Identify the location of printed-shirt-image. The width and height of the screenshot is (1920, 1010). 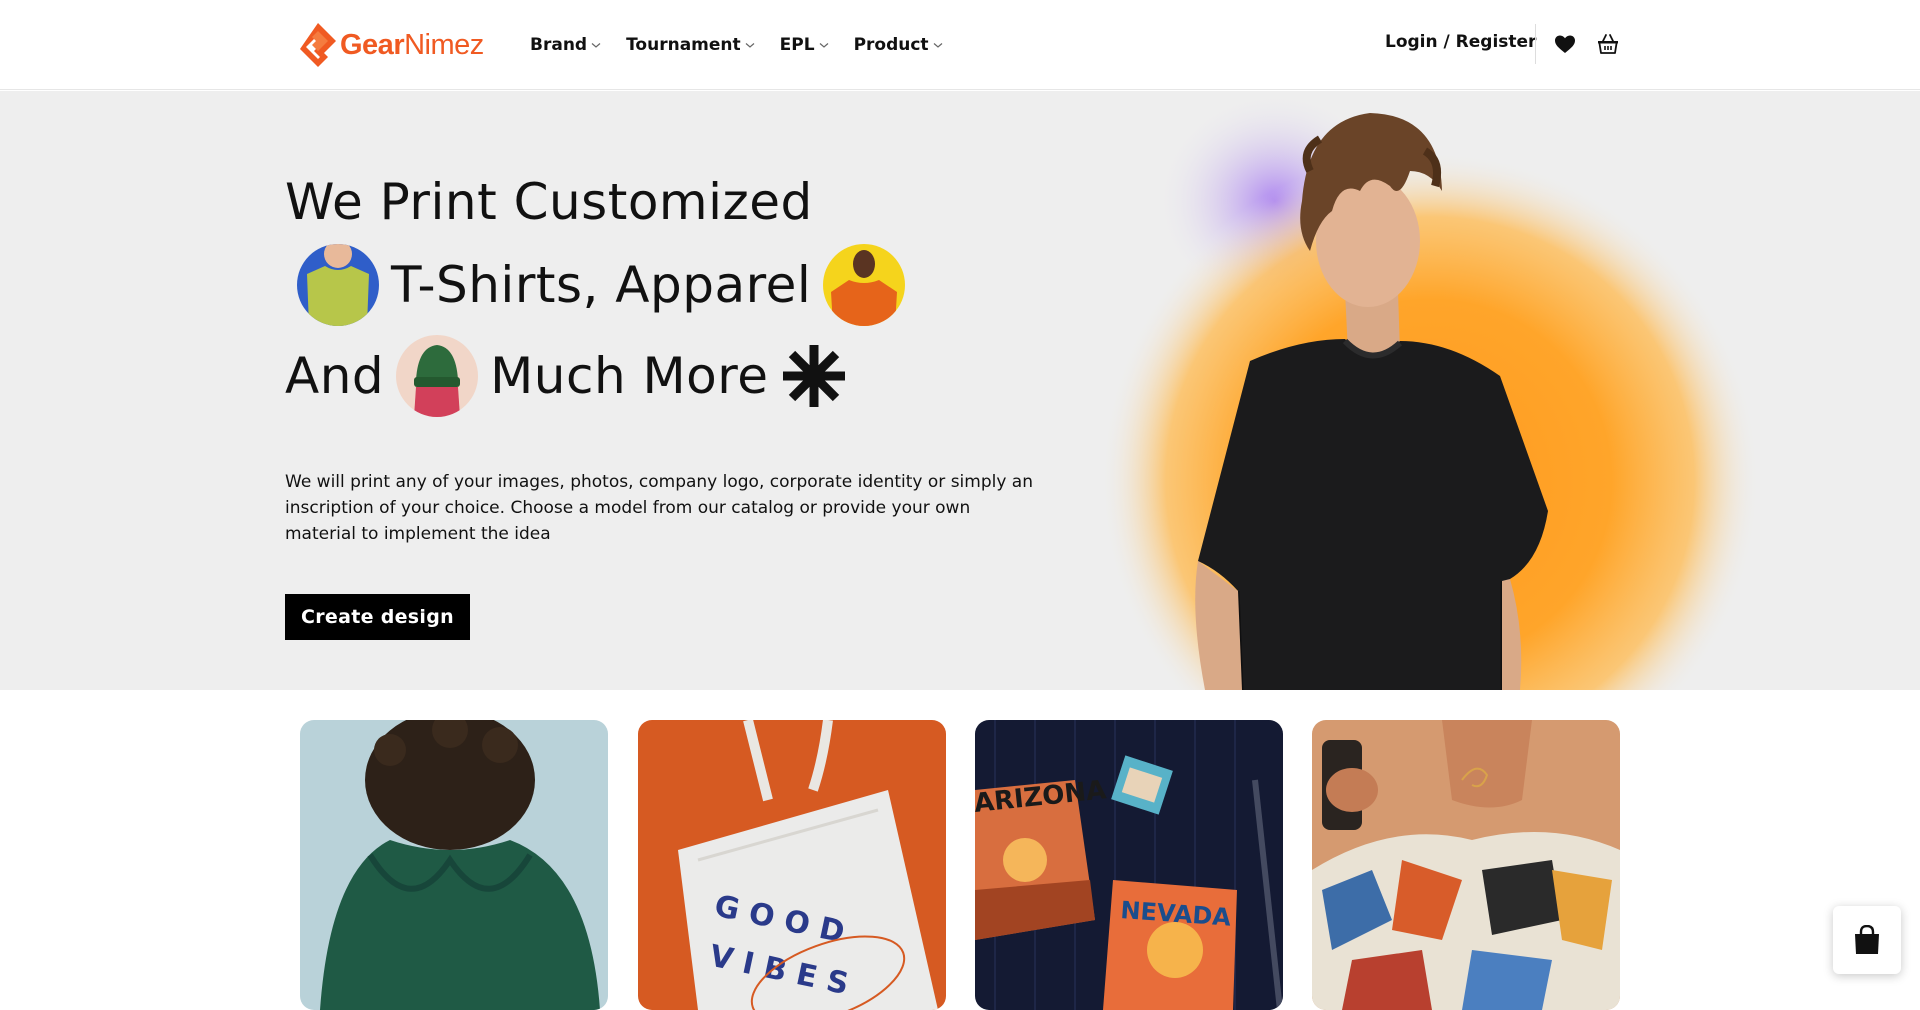
(1466, 865).